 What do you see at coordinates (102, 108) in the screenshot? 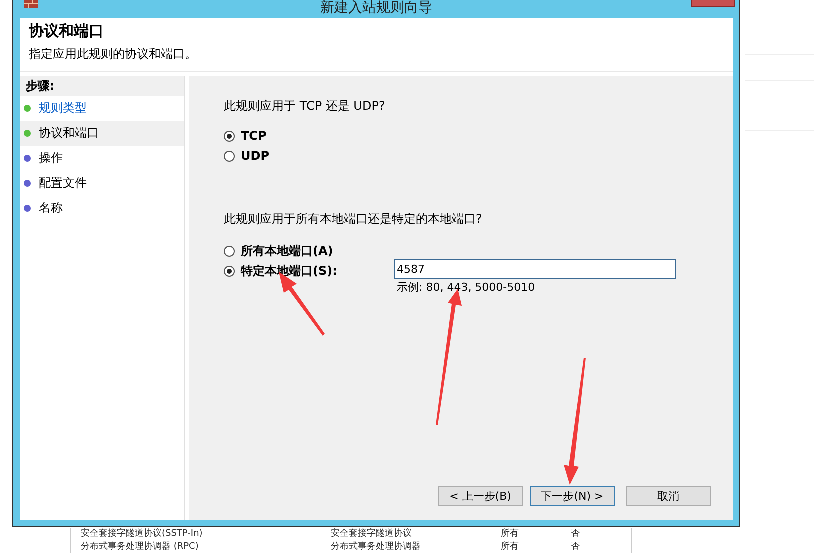
I see `step-item: 规则类型` at bounding box center [102, 108].